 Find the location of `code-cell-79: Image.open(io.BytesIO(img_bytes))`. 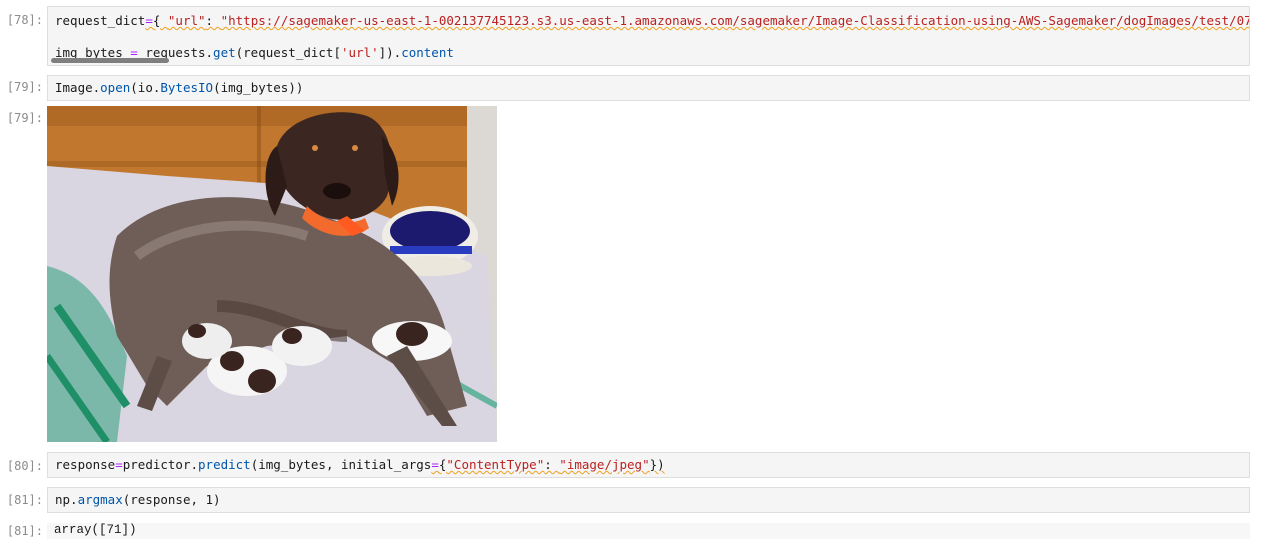

code-cell-79: Image.open(io.BytesIO(img_bytes)) is located at coordinates (648, 88).